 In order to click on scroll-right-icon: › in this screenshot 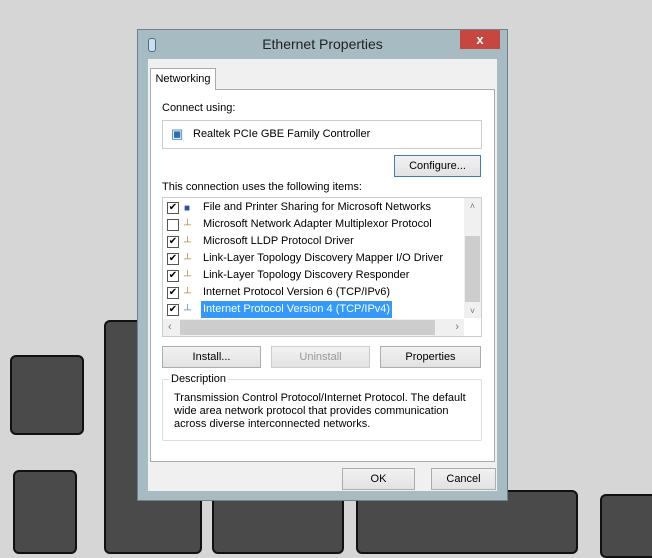, I will do `click(457, 327)`.